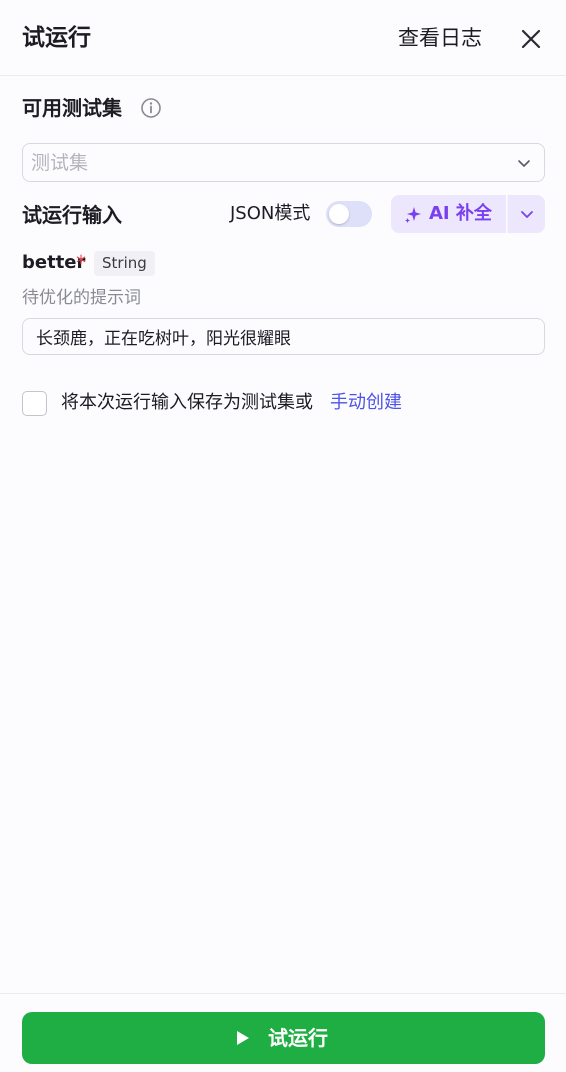 This screenshot has width=566, height=1072. What do you see at coordinates (60, 163) in the screenshot?
I see `testset-select-placeholder: 测试集` at bounding box center [60, 163].